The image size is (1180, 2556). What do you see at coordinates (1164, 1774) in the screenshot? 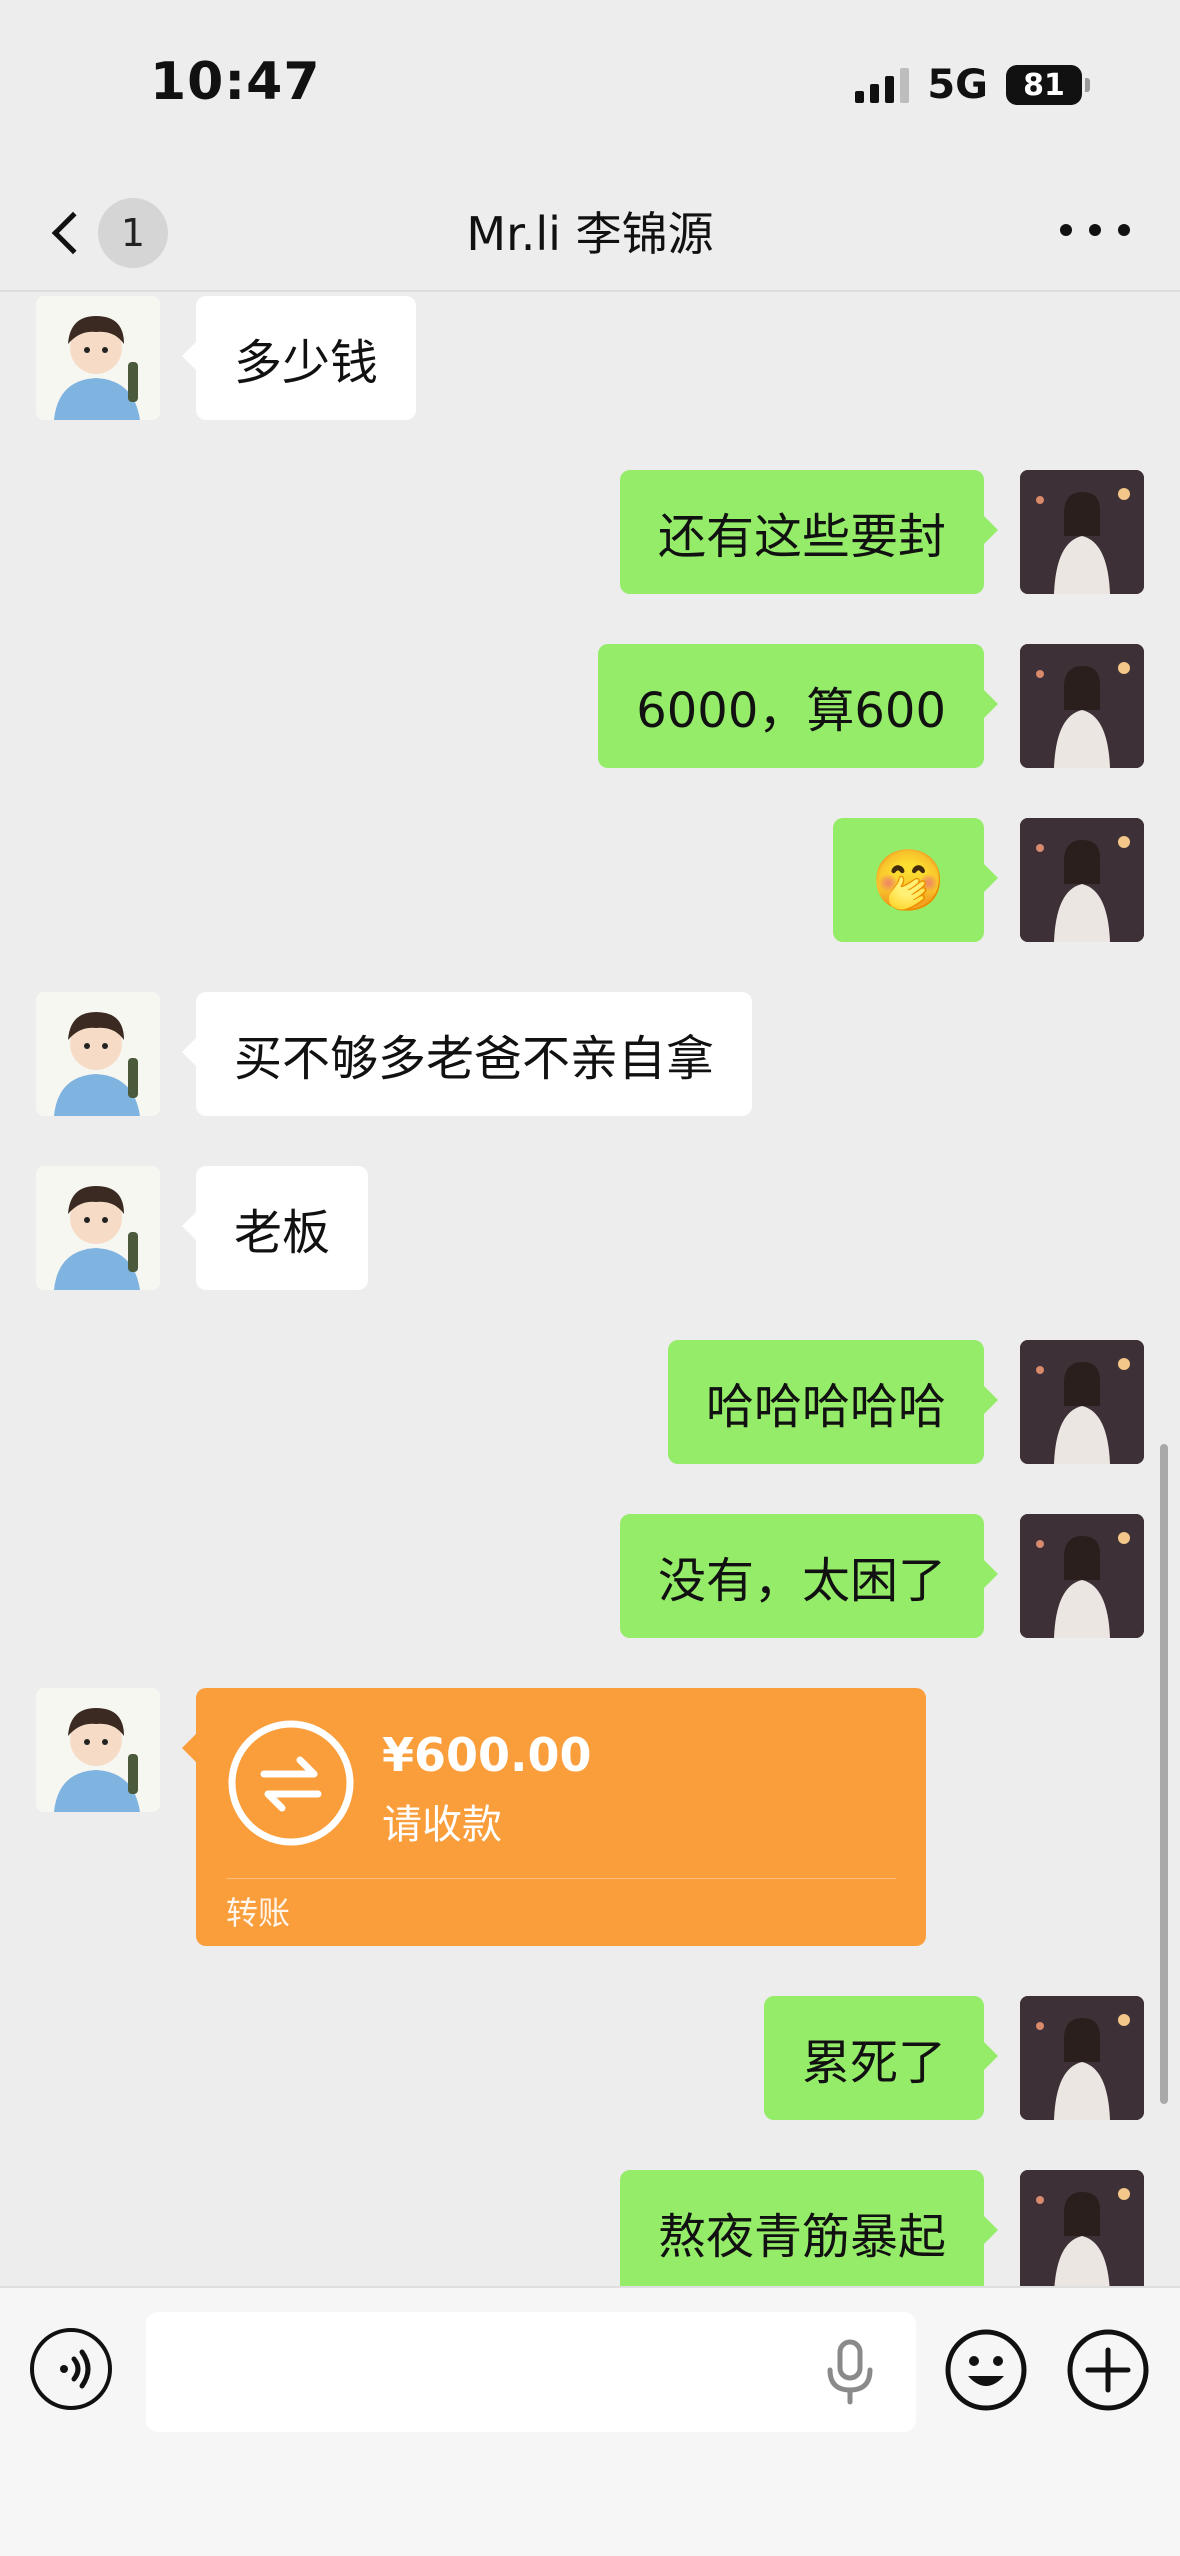
I see `scrollbar` at bounding box center [1164, 1774].